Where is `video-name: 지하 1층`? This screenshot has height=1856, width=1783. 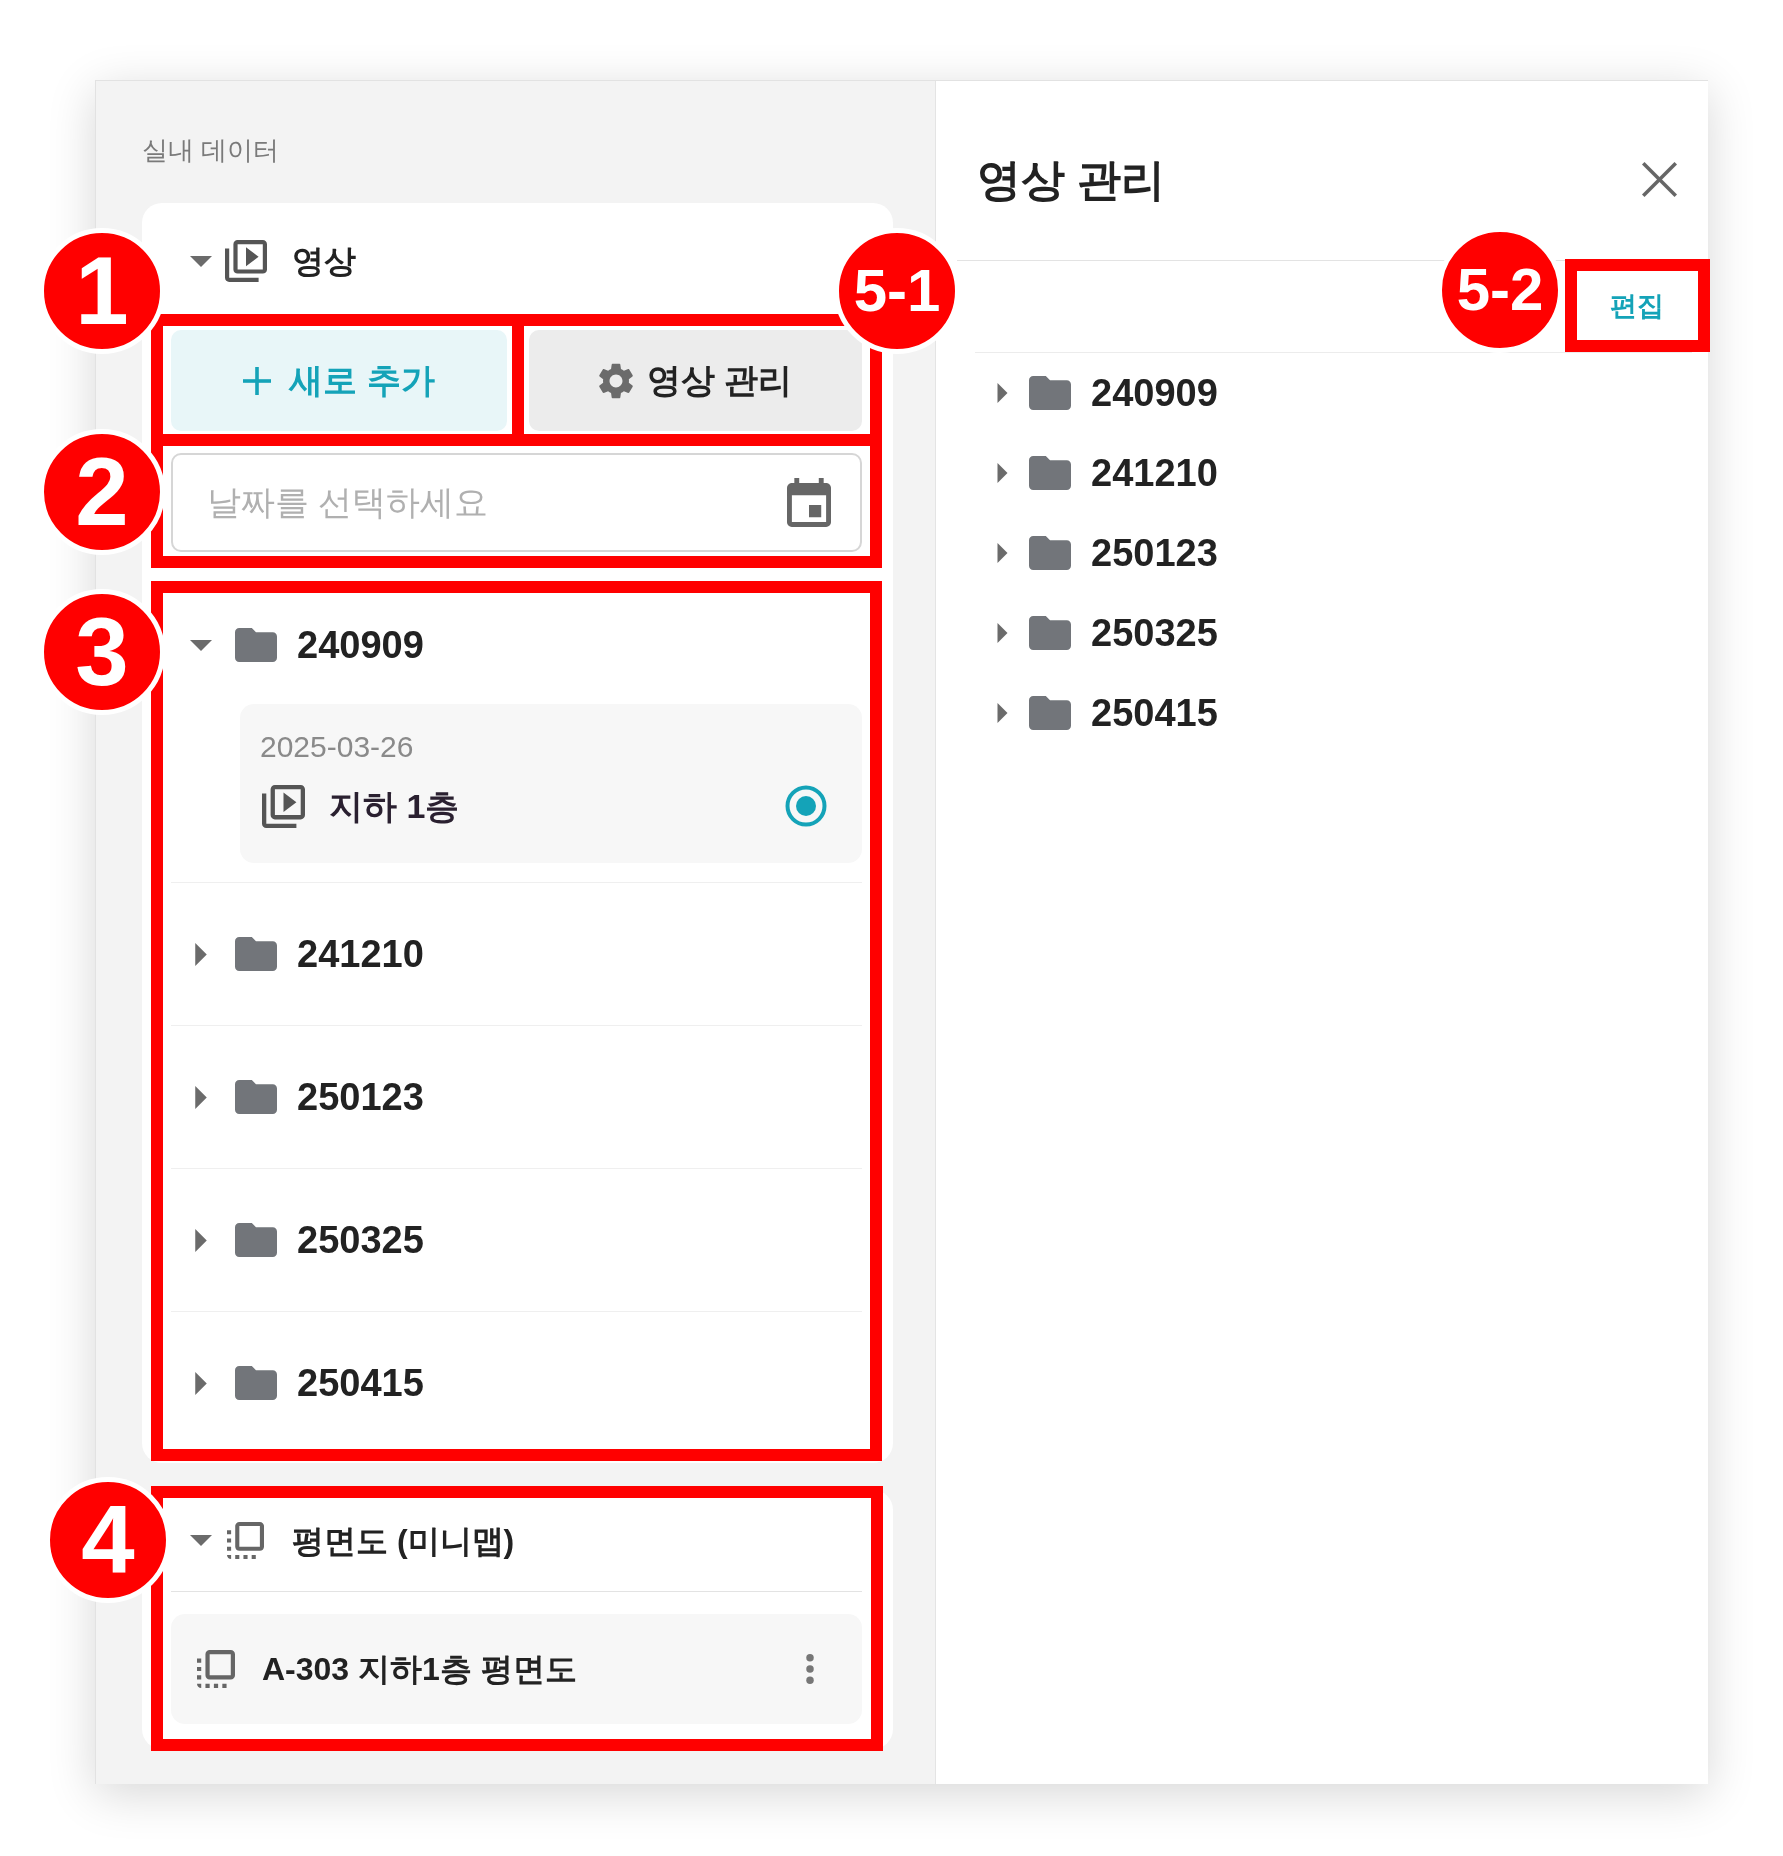
video-name: 지하 1층 is located at coordinates (394, 806).